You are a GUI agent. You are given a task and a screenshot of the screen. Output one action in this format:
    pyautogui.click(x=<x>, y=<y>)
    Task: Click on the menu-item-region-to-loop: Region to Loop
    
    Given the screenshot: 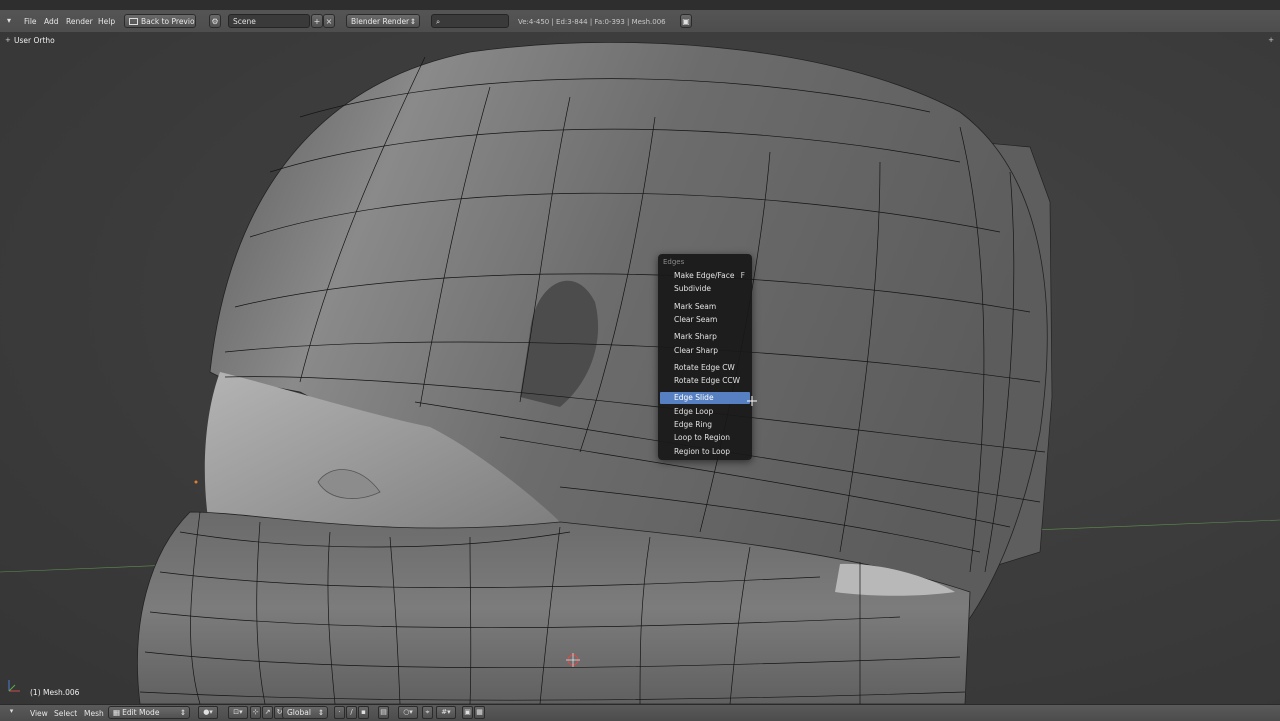 What is the action you would take?
    pyautogui.click(x=705, y=452)
    